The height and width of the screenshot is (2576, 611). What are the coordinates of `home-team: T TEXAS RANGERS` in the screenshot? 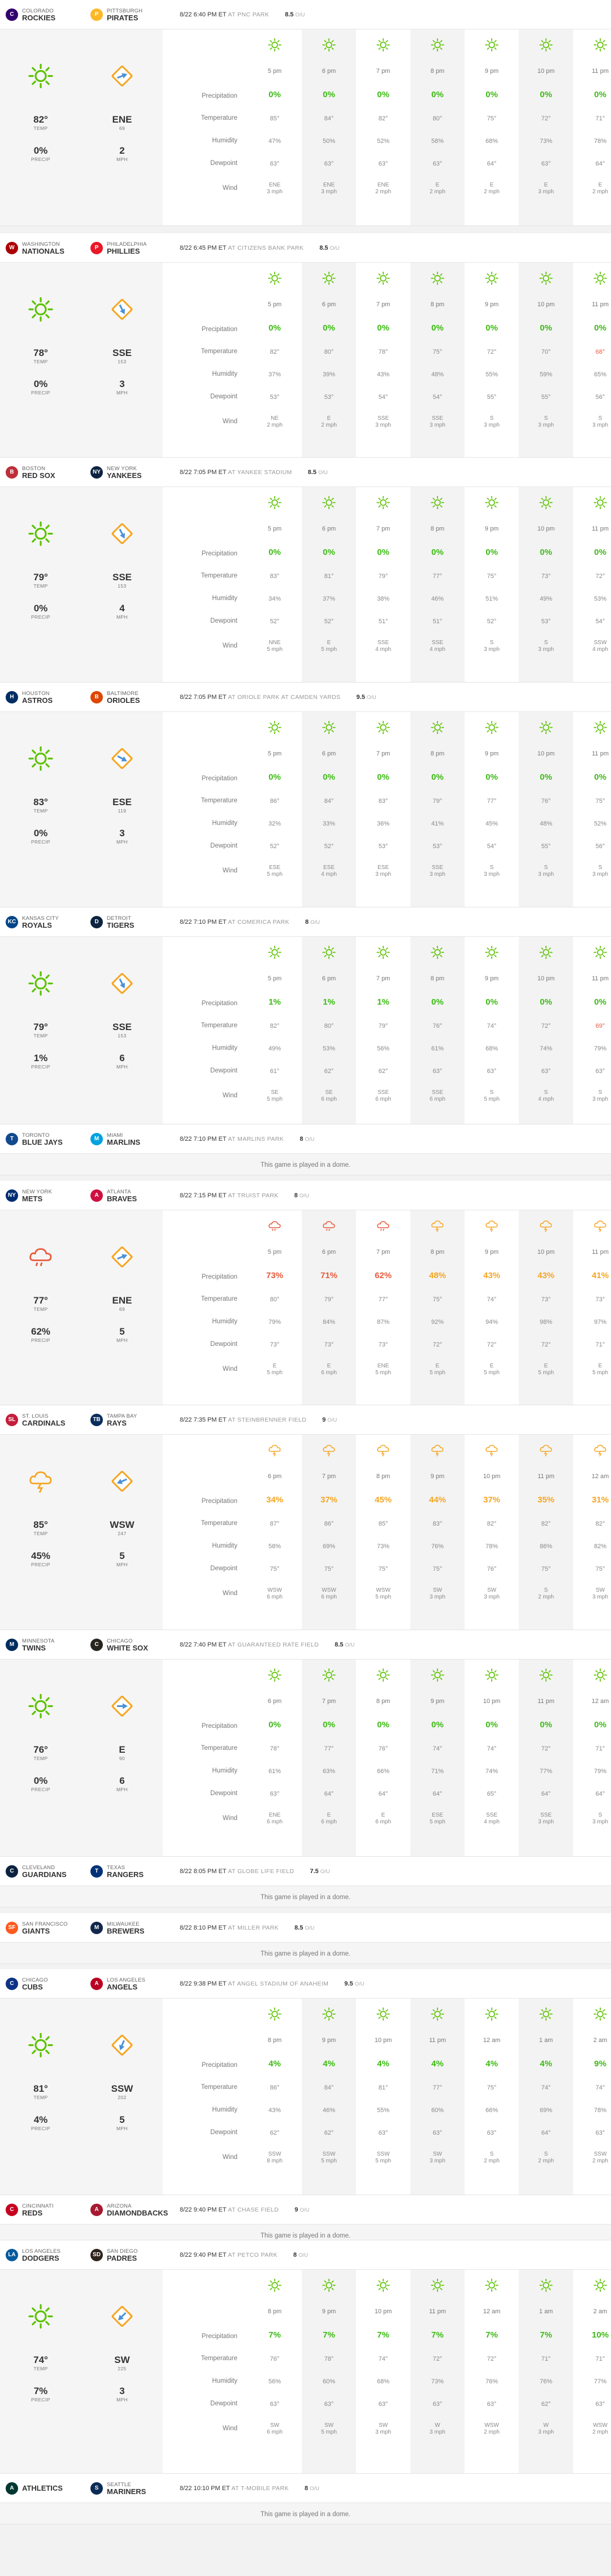 It's located at (123, 1871).